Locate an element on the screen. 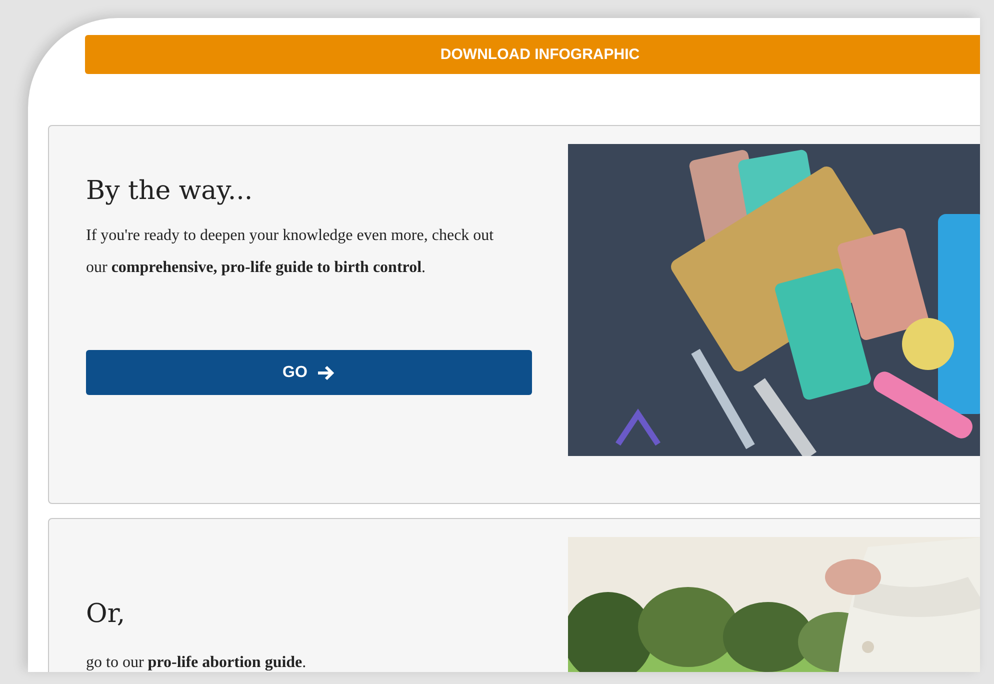 The width and height of the screenshot is (994, 684). card-heading: Or, is located at coordinates (106, 614).